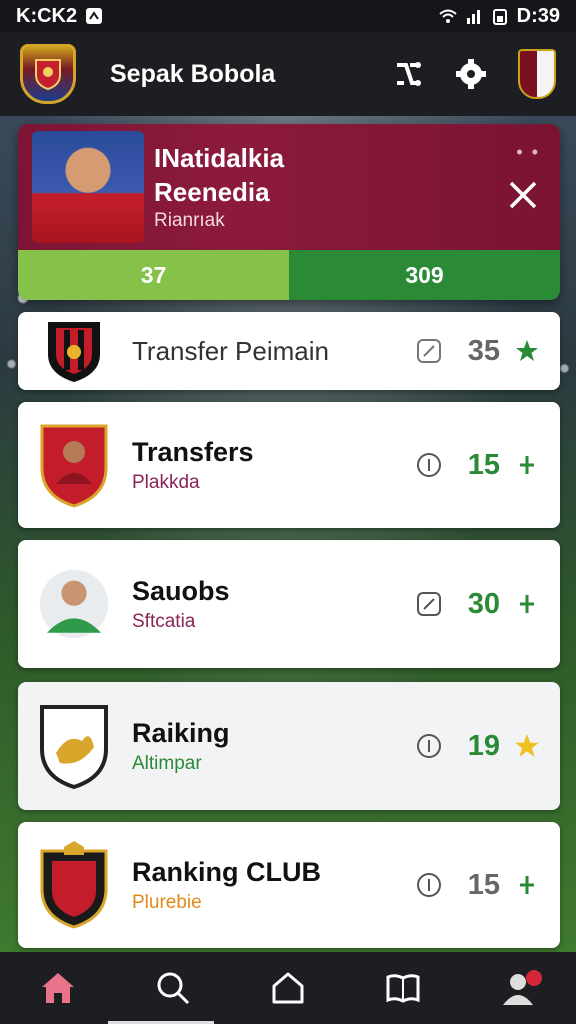 This screenshot has height=1024, width=576. Describe the element at coordinates (288, 74) in the screenshot. I see `app-bar: Sepak Bobola` at that location.